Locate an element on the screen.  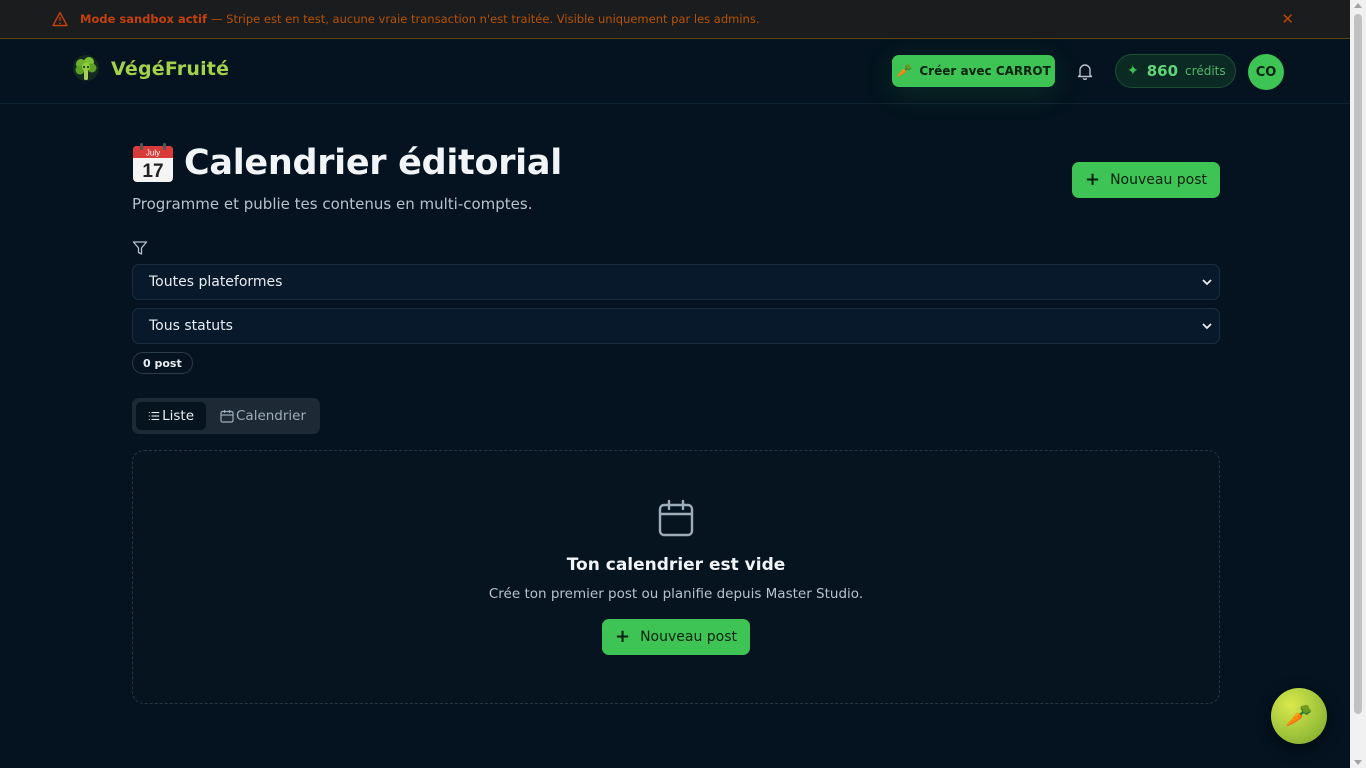
tab-list: Liste is located at coordinates (171, 416).